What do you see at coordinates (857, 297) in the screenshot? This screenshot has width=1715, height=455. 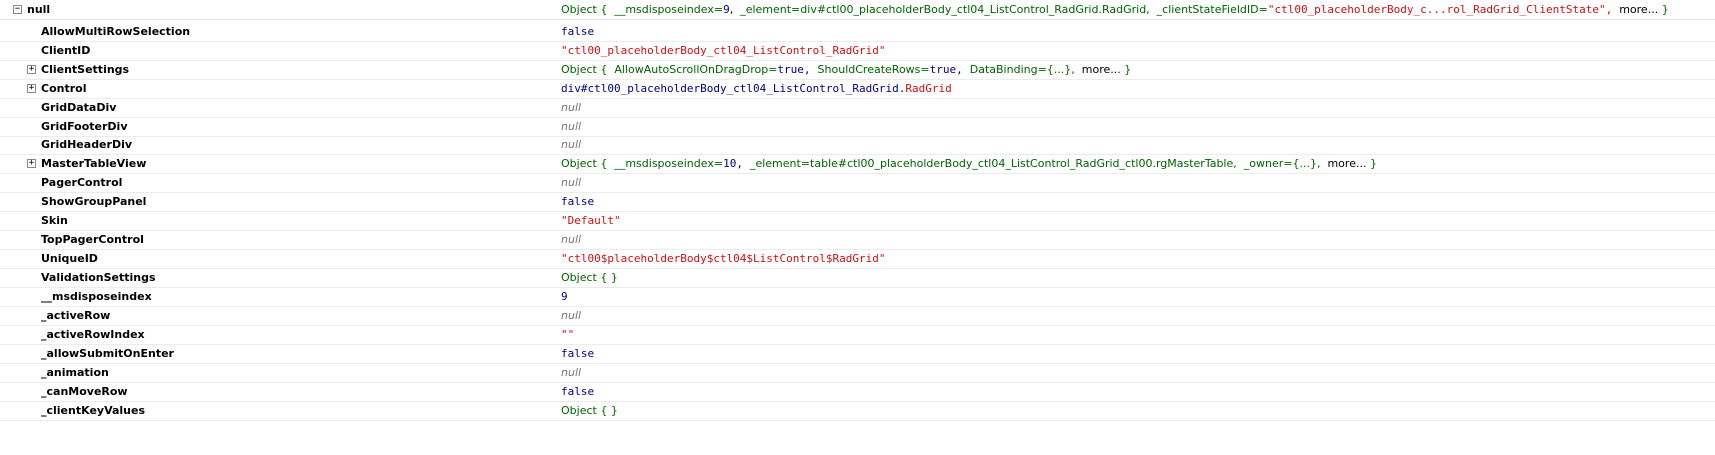 I see `tree-row: __msdisposeindex 9` at bounding box center [857, 297].